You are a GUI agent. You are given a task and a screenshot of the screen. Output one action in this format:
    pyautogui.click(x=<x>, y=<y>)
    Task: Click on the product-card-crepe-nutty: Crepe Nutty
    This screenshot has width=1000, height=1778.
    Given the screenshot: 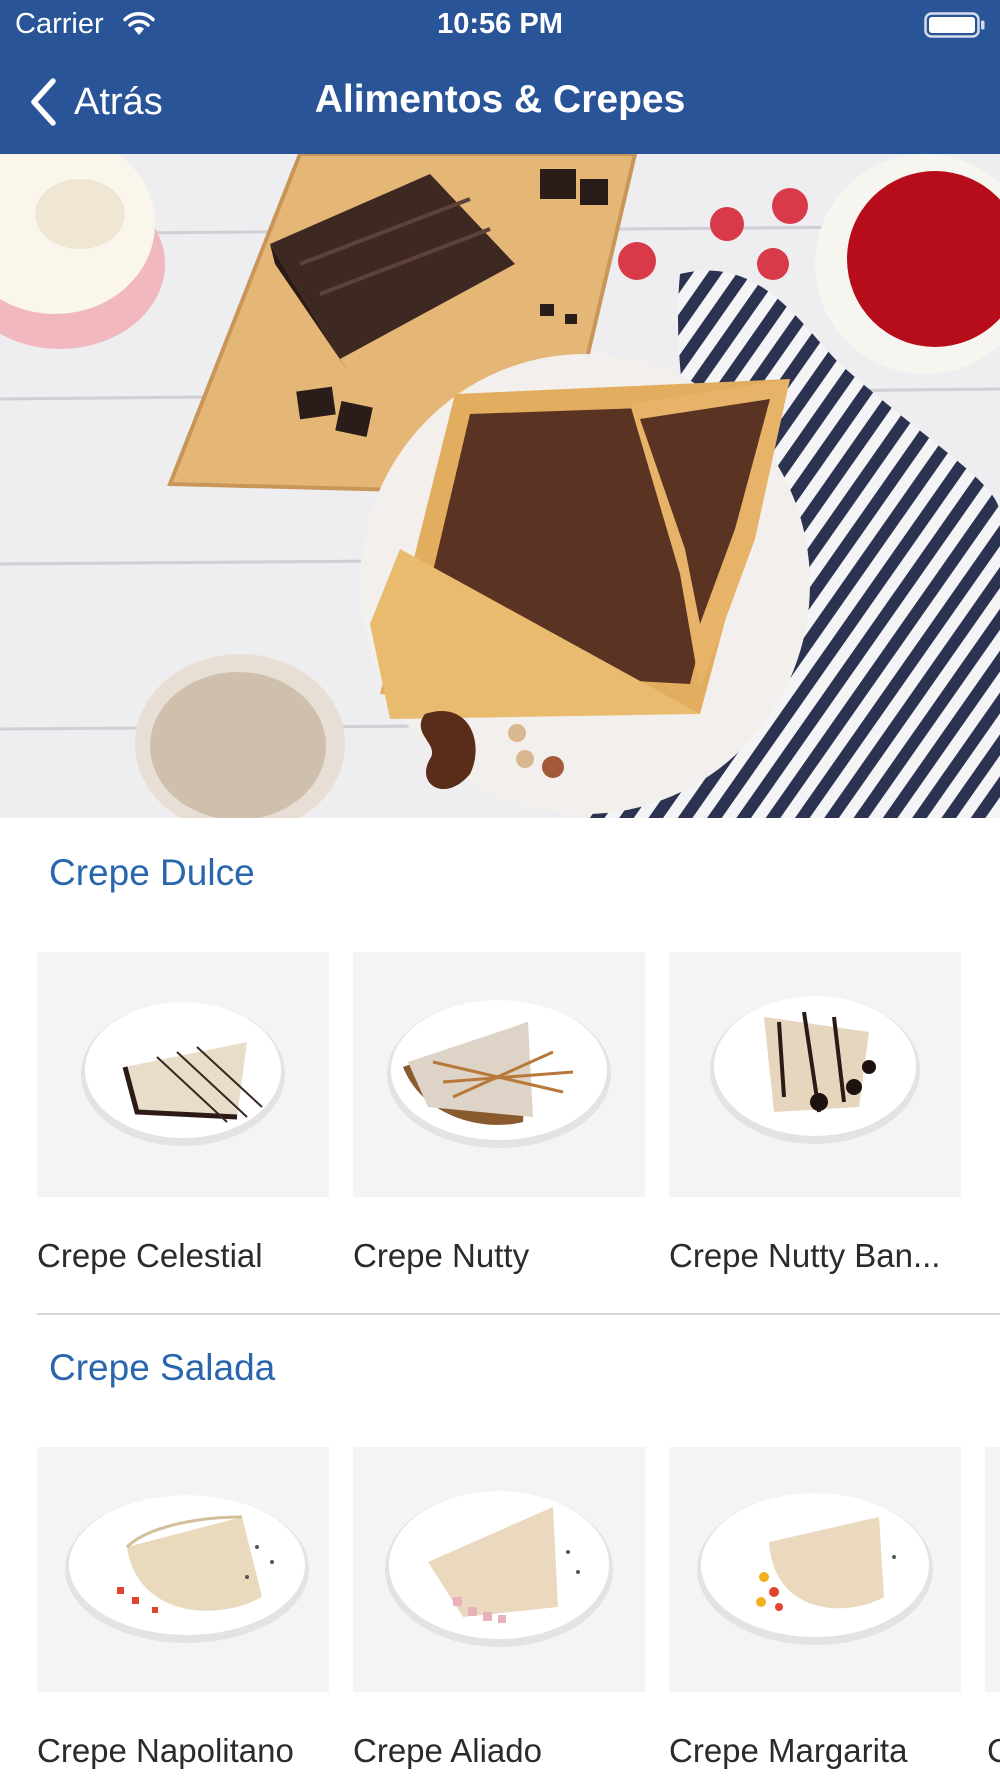 What is the action you would take?
    pyautogui.click(x=499, y=1113)
    